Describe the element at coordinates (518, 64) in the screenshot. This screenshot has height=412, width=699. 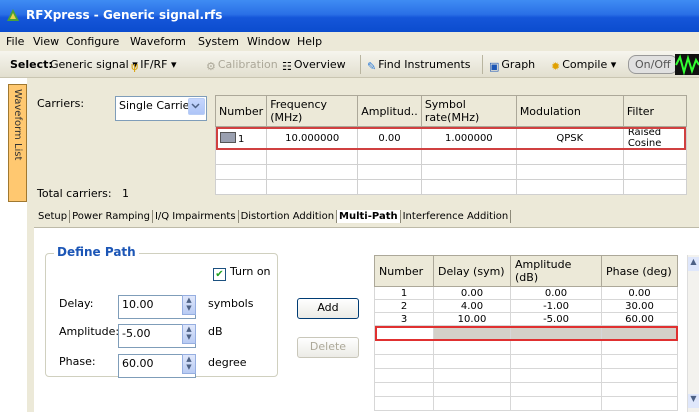
I see `graph-label: Graph` at that location.